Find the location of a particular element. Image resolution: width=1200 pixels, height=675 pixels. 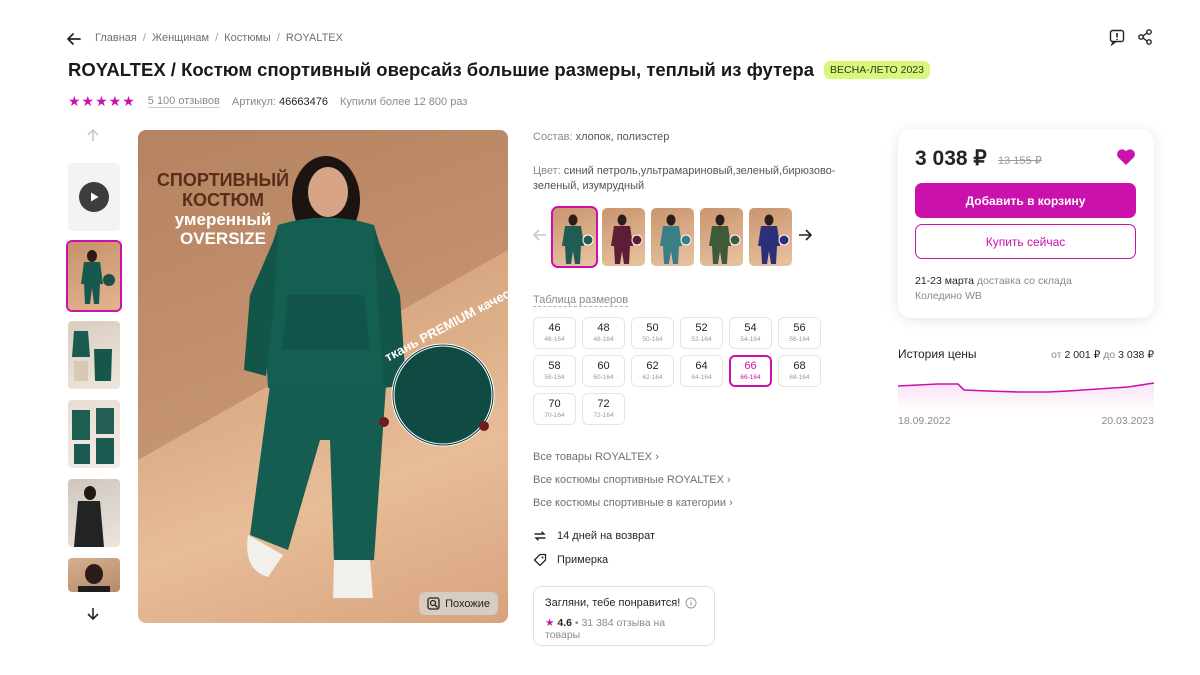

size-number: 64 is located at coordinates (701, 366).